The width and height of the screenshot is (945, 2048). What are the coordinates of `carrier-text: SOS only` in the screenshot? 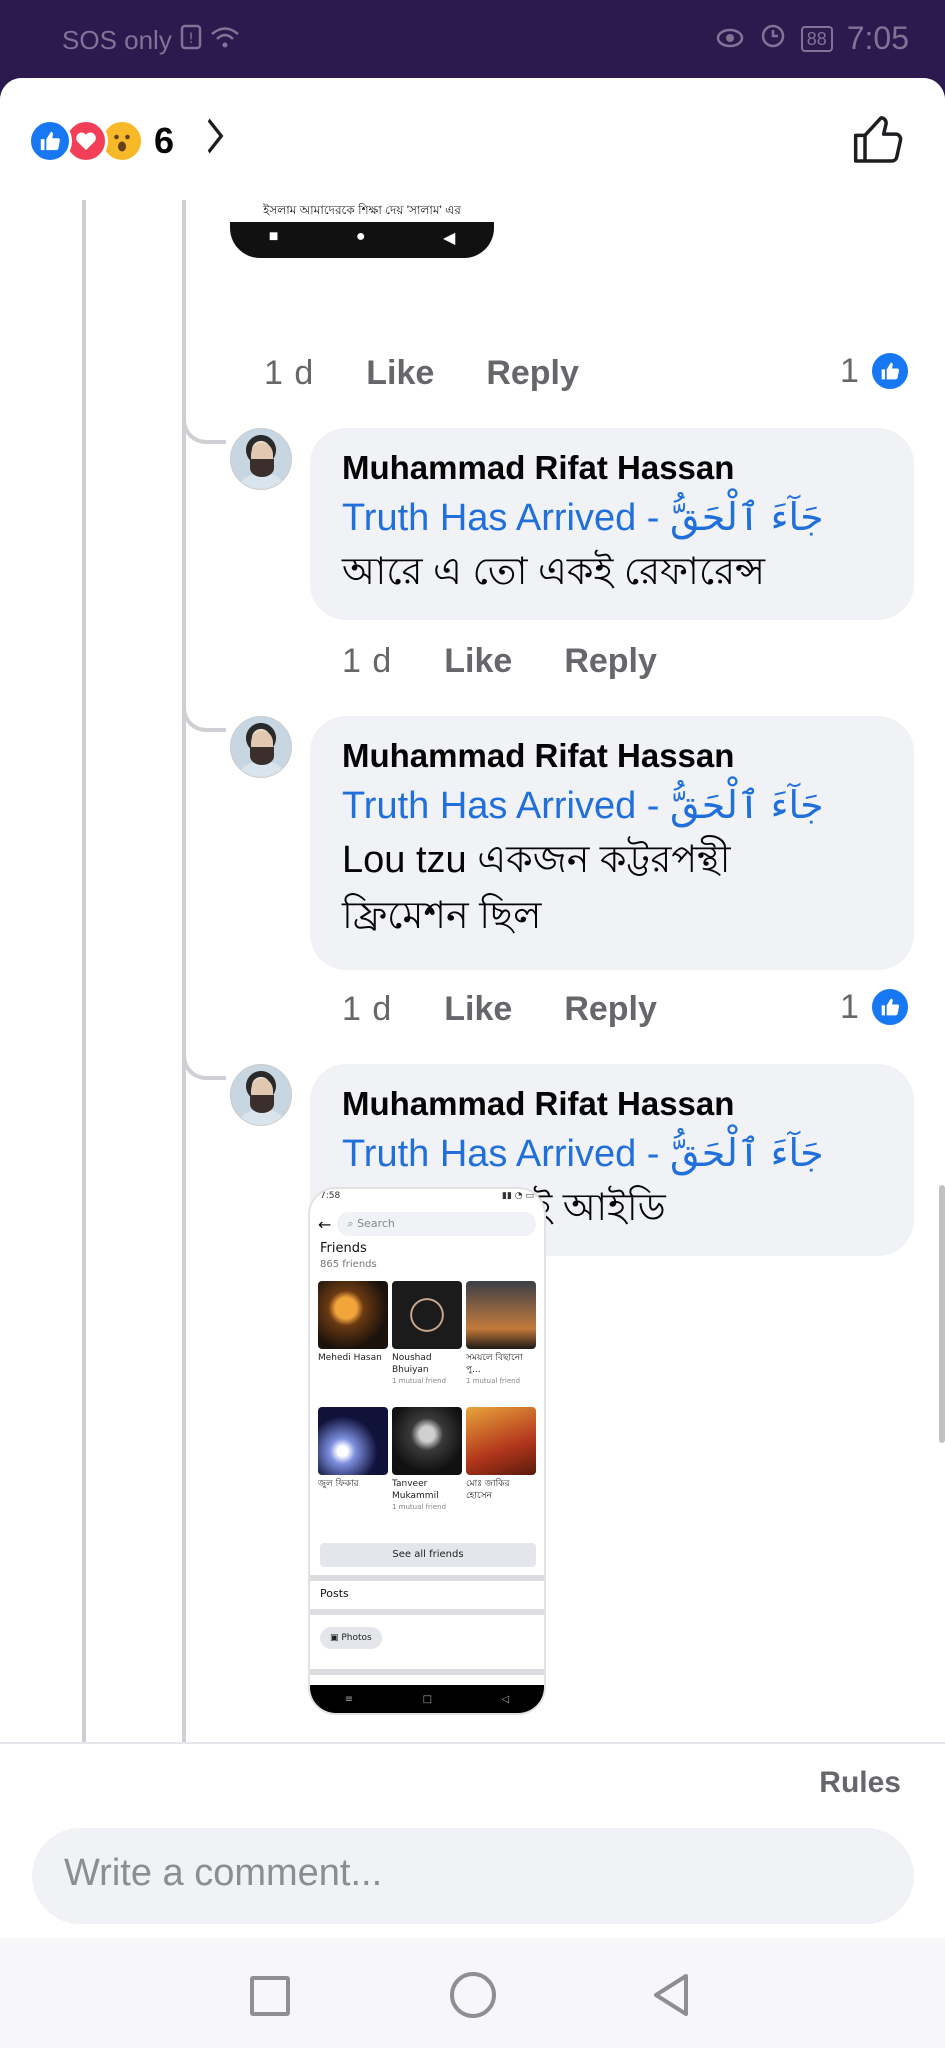 It's located at (117, 40).